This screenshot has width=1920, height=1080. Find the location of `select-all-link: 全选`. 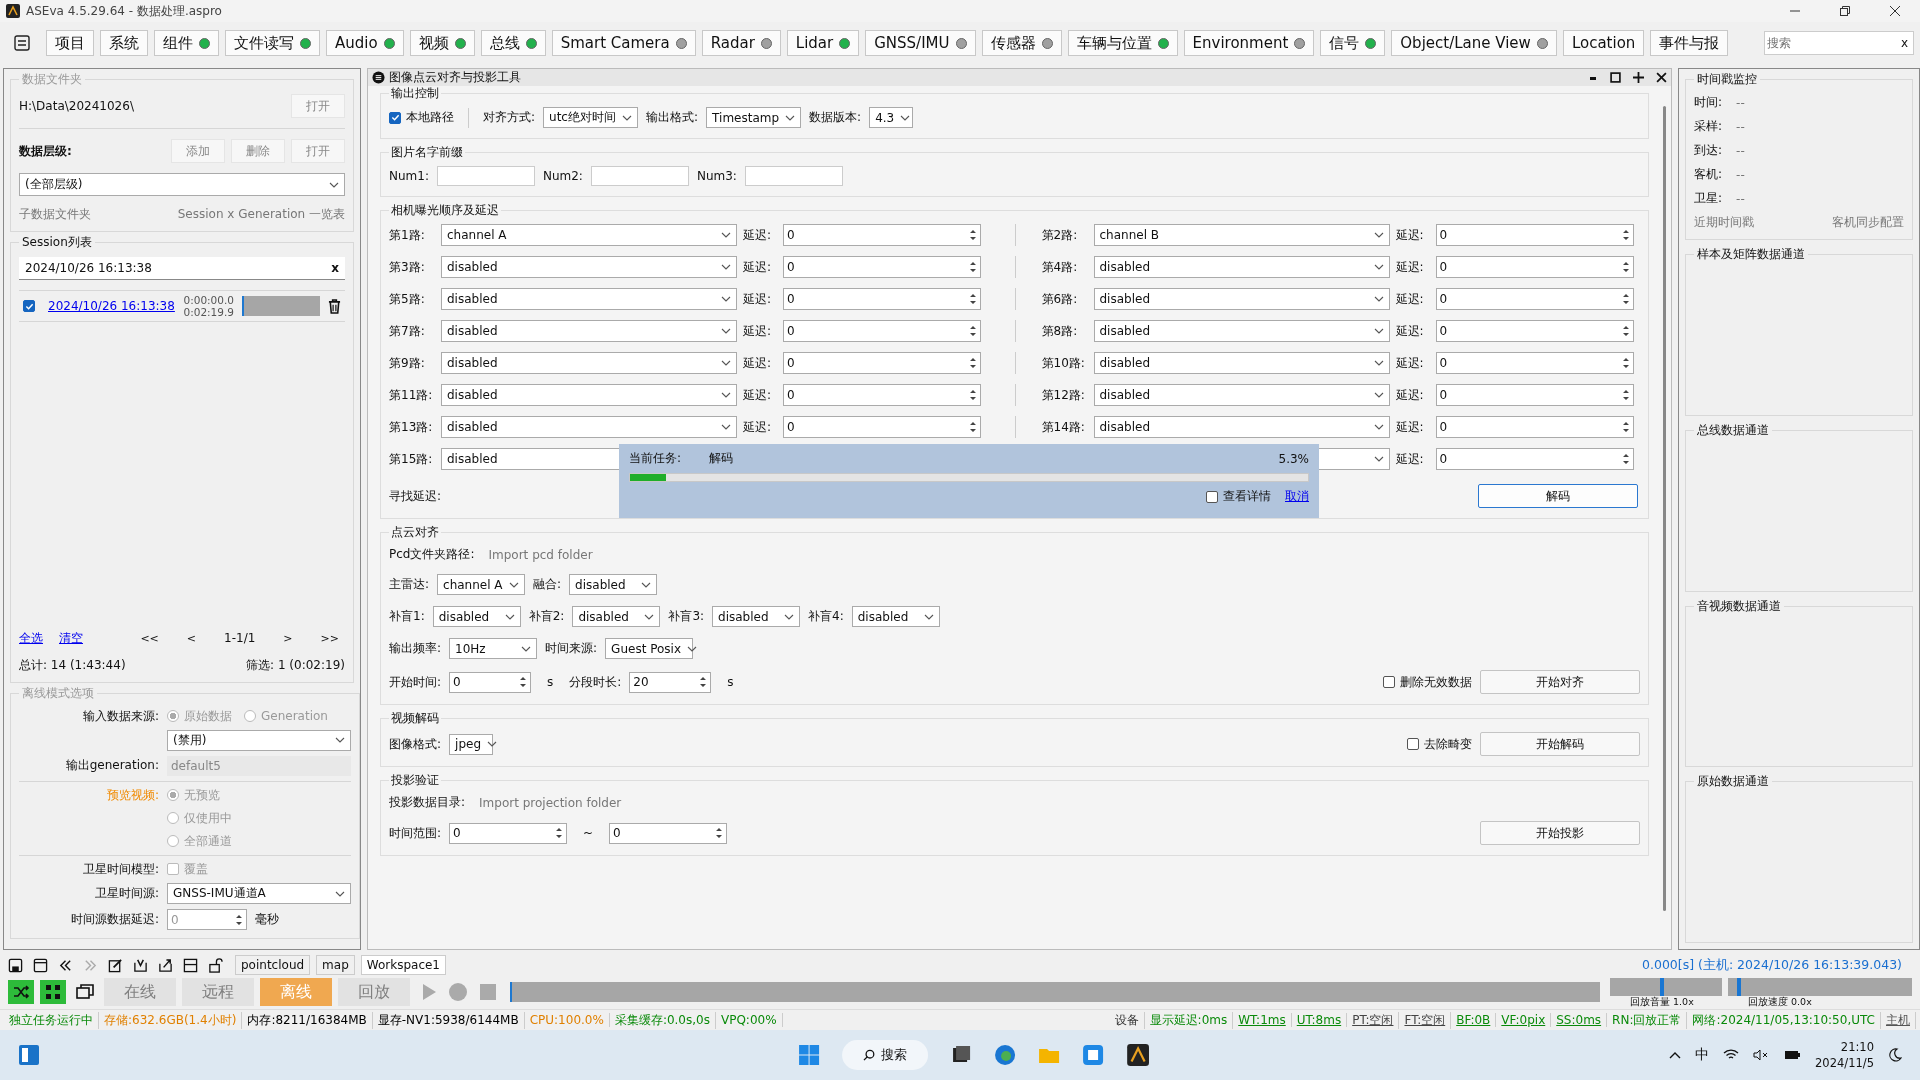

select-all-link: 全选 is located at coordinates (31, 638).